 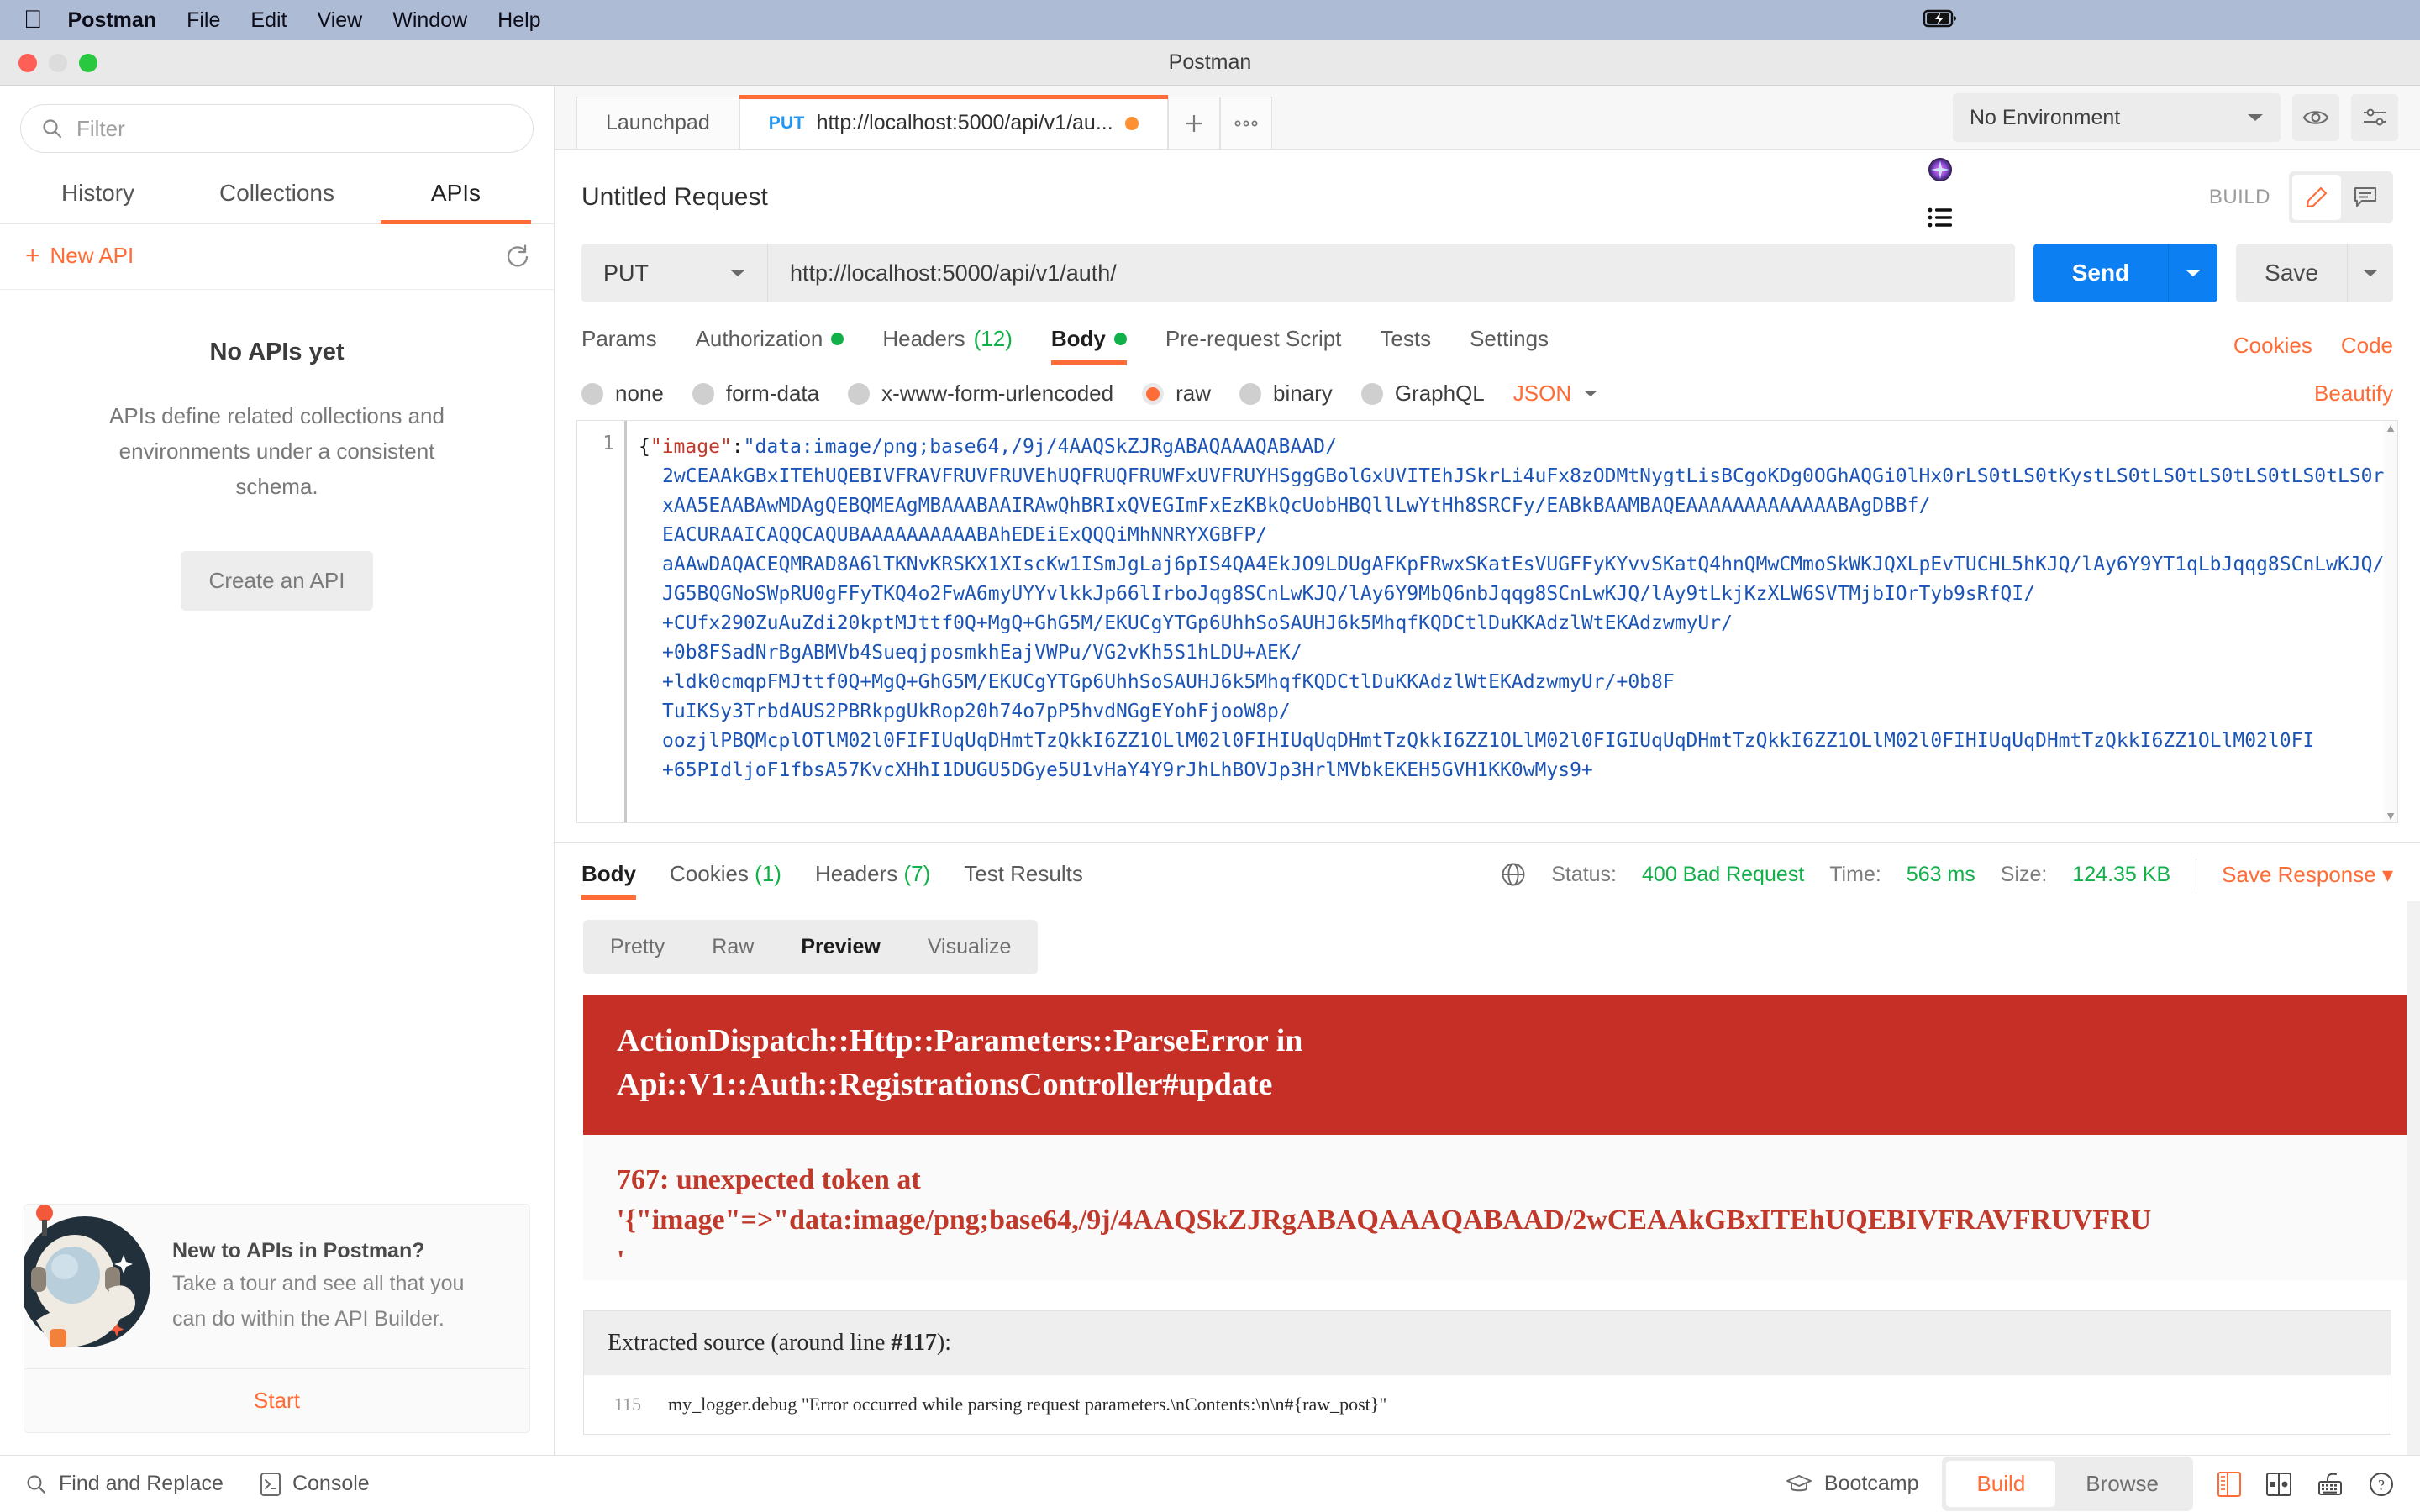 What do you see at coordinates (733, 947) in the screenshot?
I see `response-view-raw: Raw` at bounding box center [733, 947].